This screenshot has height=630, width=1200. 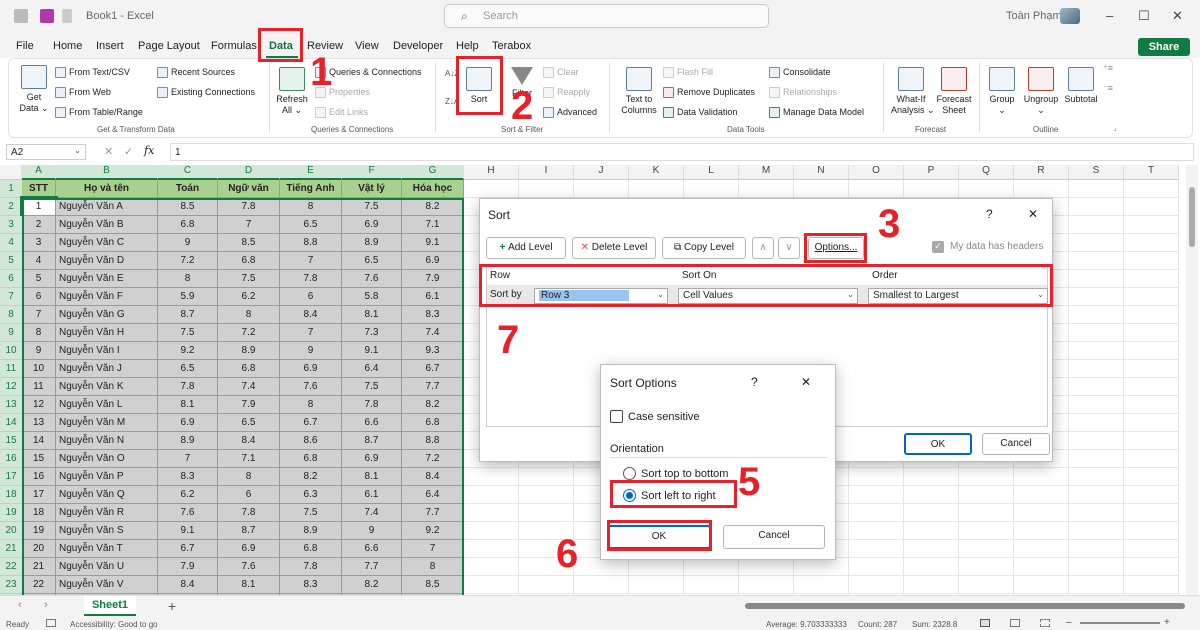 I want to click on row-header: 22, so click(x=11, y=567).